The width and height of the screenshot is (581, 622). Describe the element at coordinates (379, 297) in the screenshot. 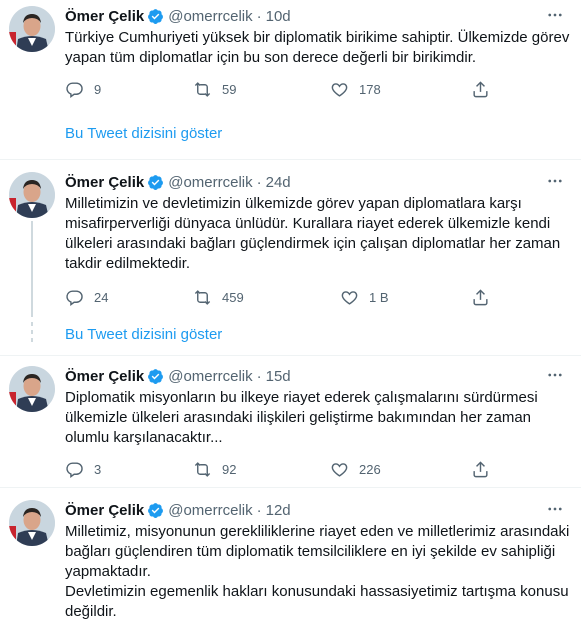

I see `like-count: 1 B` at that location.